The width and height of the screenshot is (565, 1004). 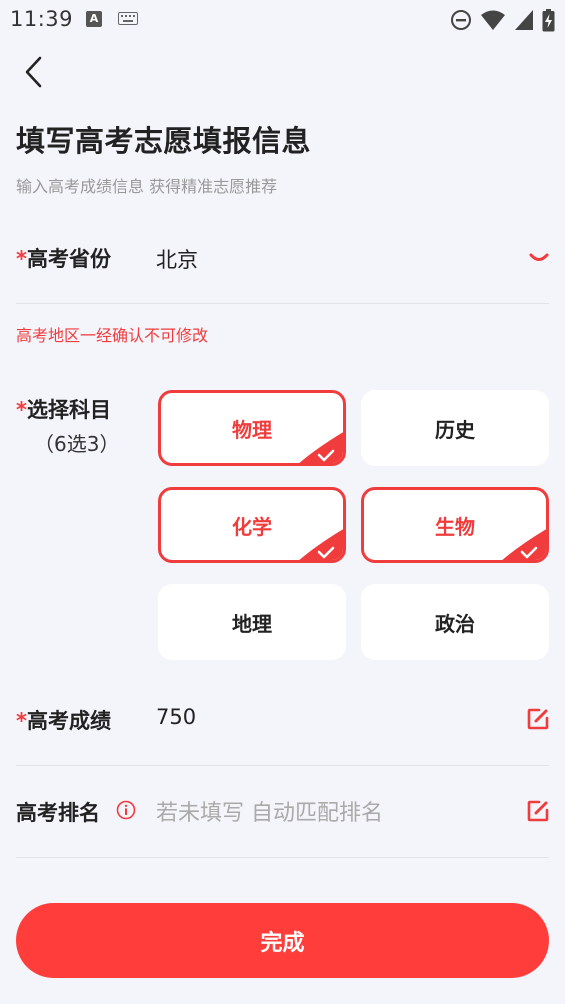 What do you see at coordinates (176, 717) in the screenshot?
I see `score-input: 750` at bounding box center [176, 717].